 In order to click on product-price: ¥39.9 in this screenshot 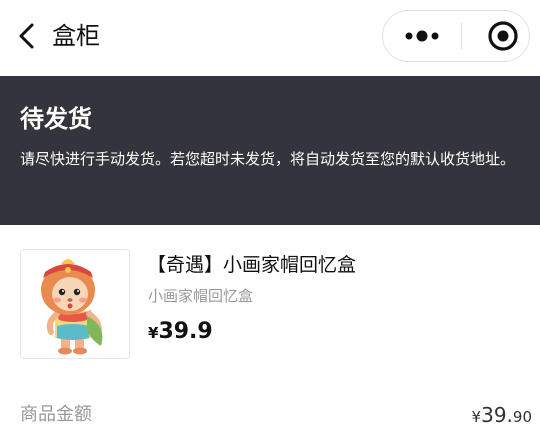, I will do `click(180, 332)`.